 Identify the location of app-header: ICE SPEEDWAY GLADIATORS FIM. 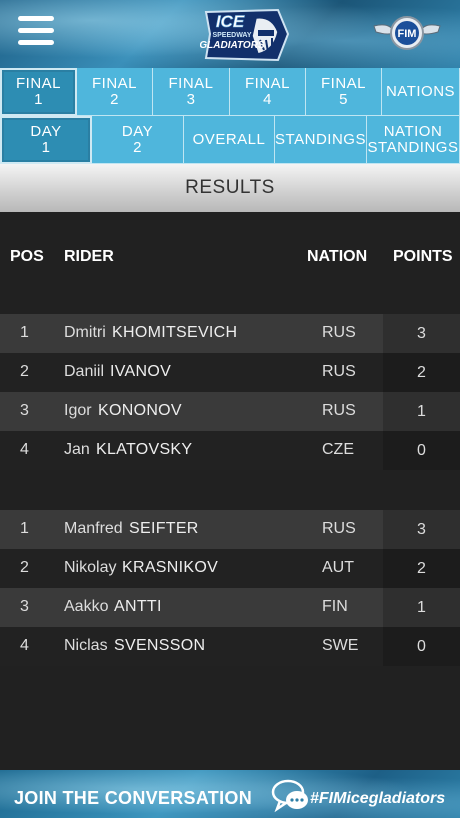
(230, 34).